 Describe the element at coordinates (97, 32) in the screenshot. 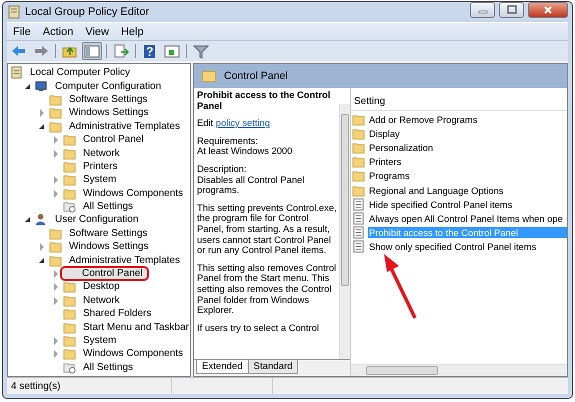

I see `menu-item: View` at that location.